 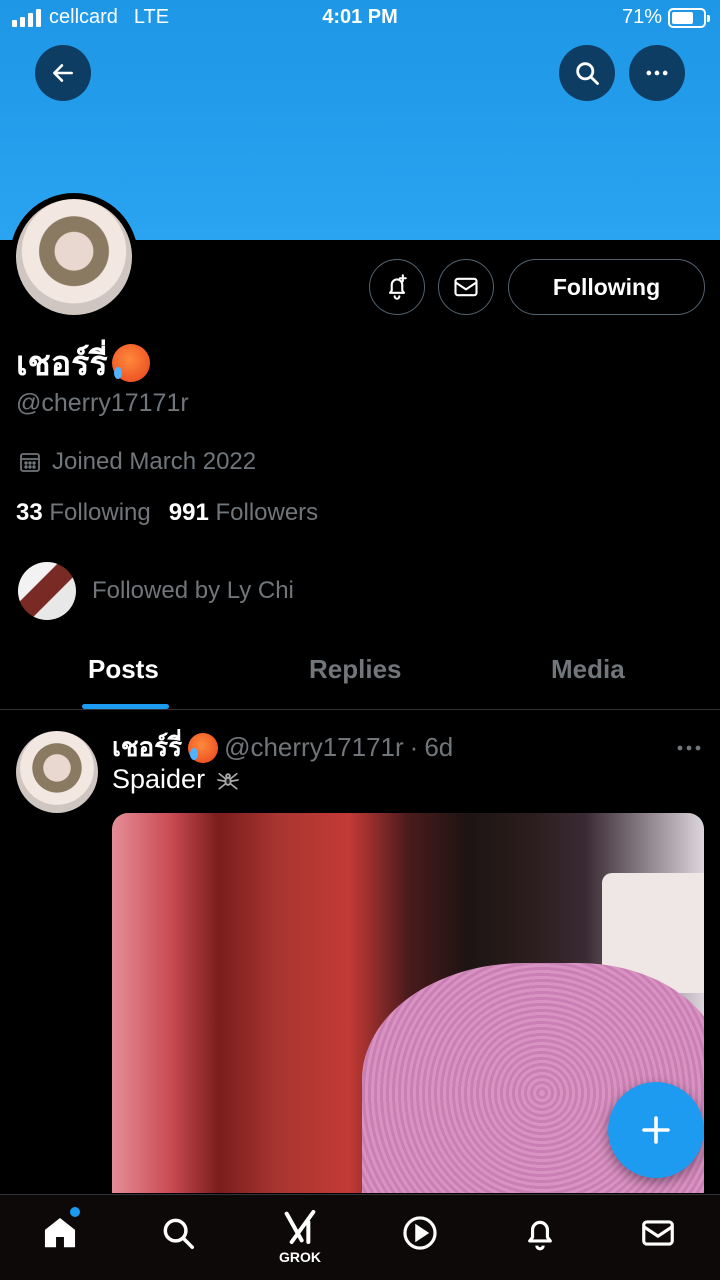 I want to click on following-count-link: 33 Following, so click(x=83, y=513).